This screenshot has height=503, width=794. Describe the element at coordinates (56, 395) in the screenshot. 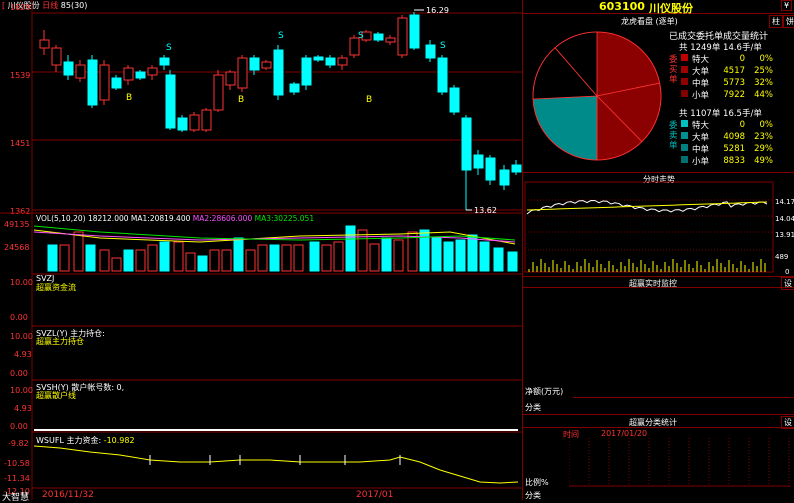

I see `panel3-title: 超赢散户线` at that location.